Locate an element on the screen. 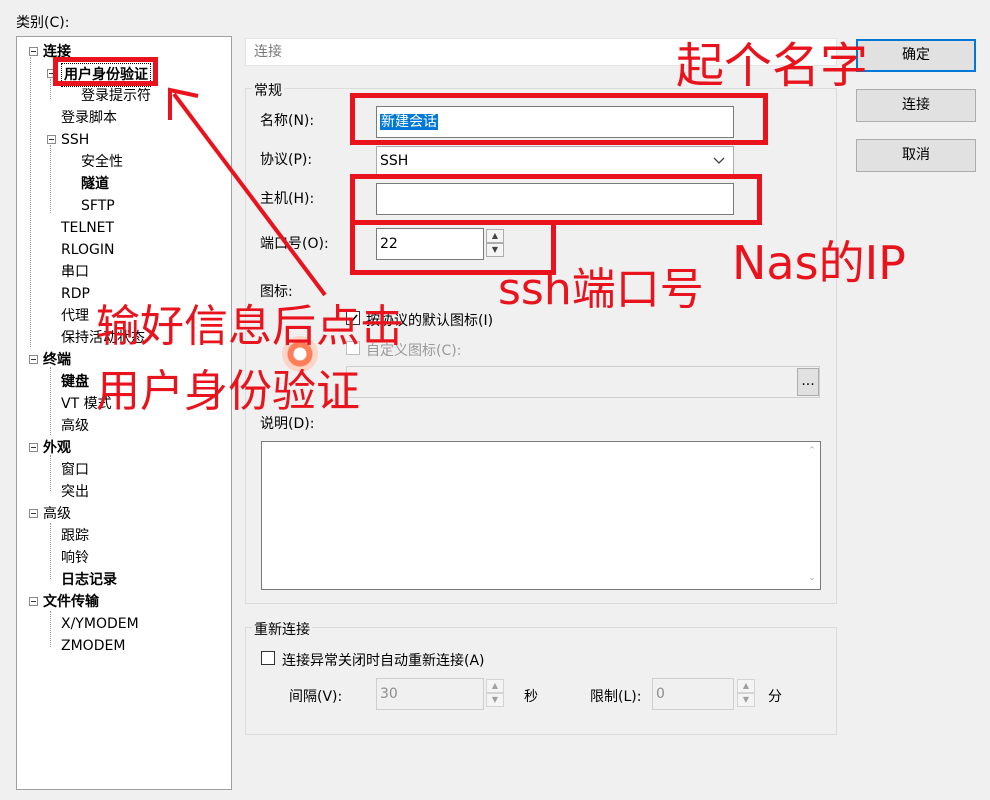  ok-button: 确定 is located at coordinates (916, 55).